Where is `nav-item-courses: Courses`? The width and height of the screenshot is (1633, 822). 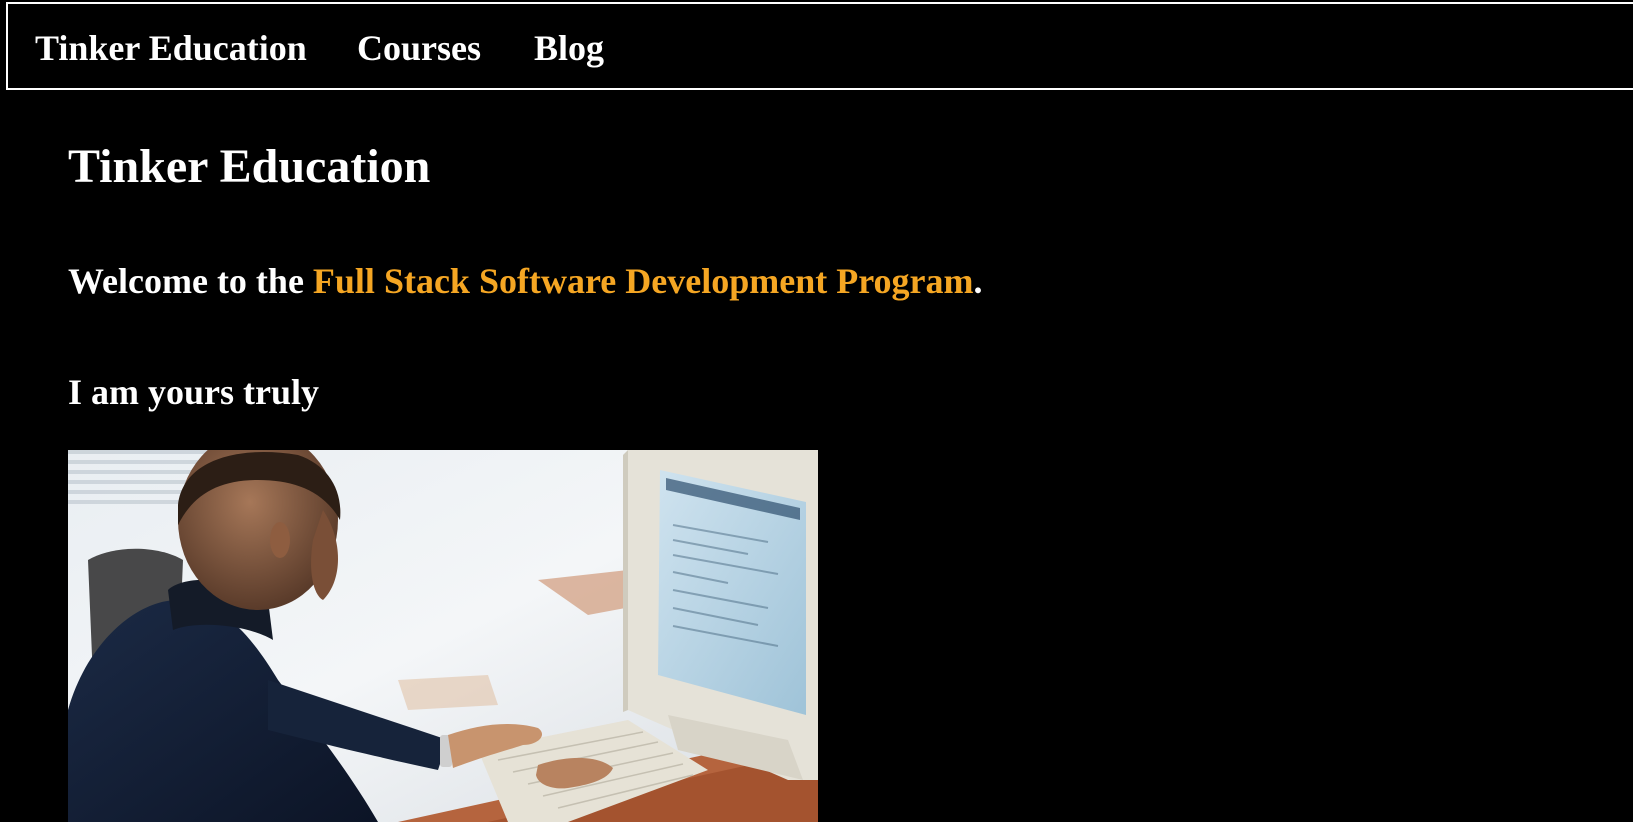
nav-item-courses: Courses is located at coordinates (419, 48).